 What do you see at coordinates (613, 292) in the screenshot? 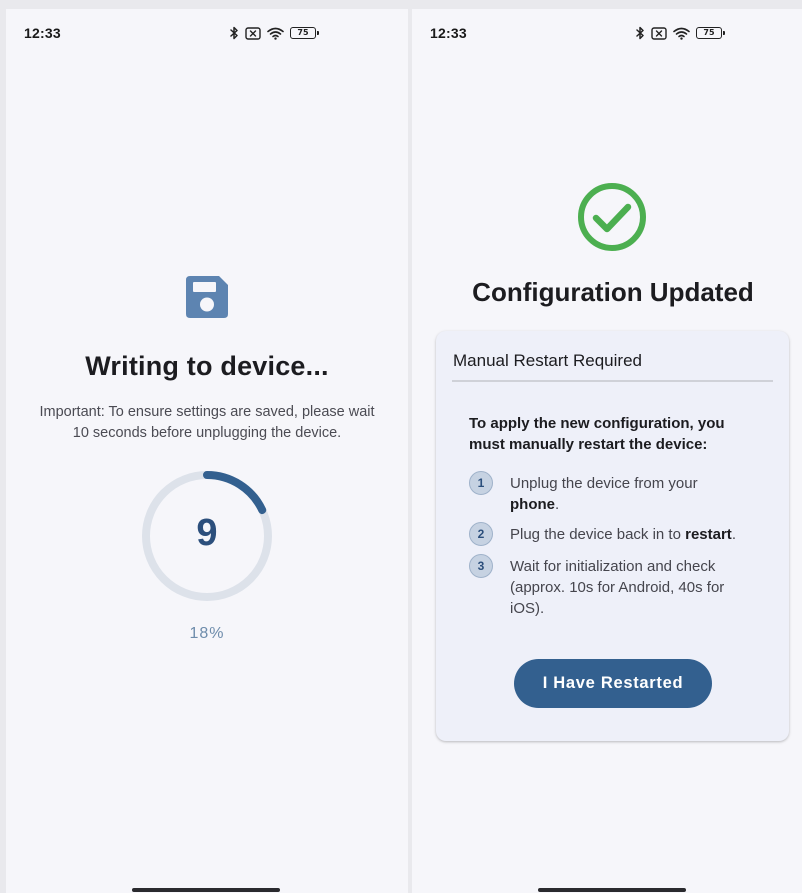
I see `page-title: Configuration Updated` at bounding box center [613, 292].